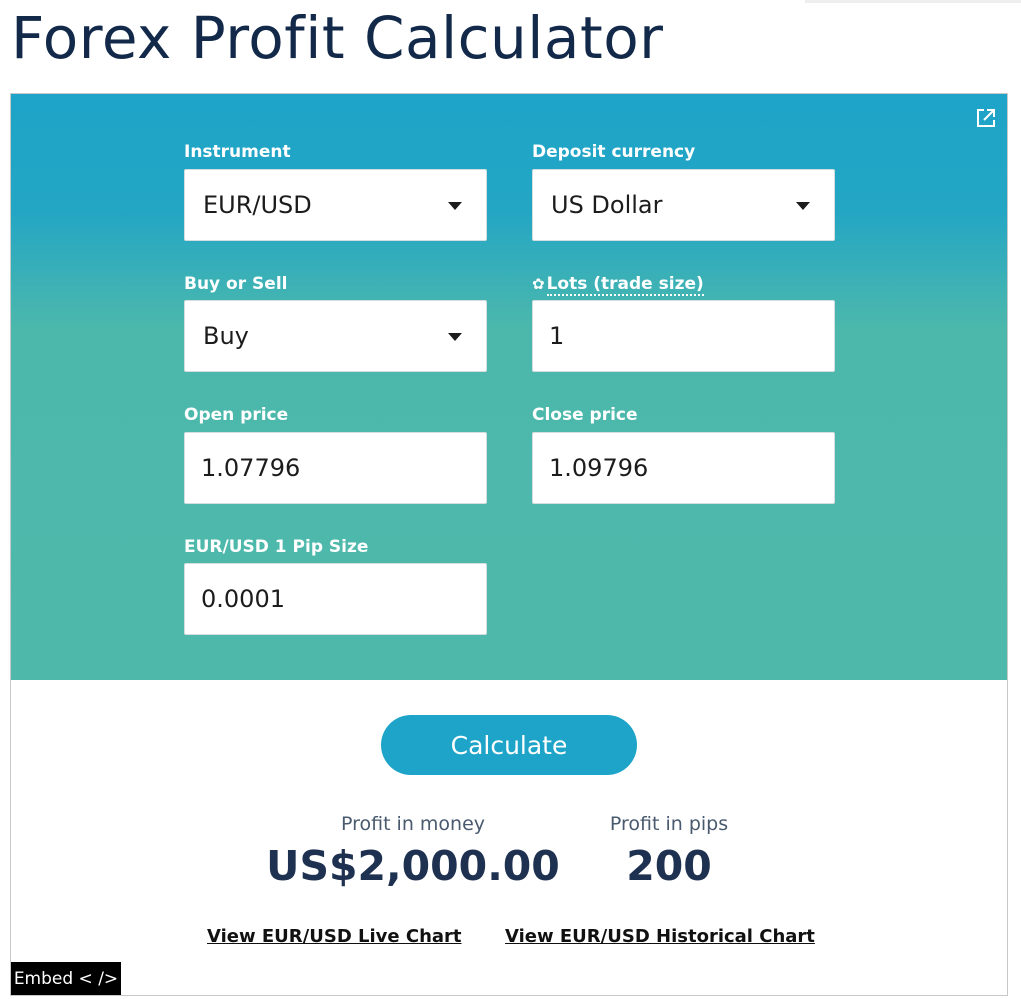  What do you see at coordinates (669, 866) in the screenshot?
I see `profit-pips-value: 200` at bounding box center [669, 866].